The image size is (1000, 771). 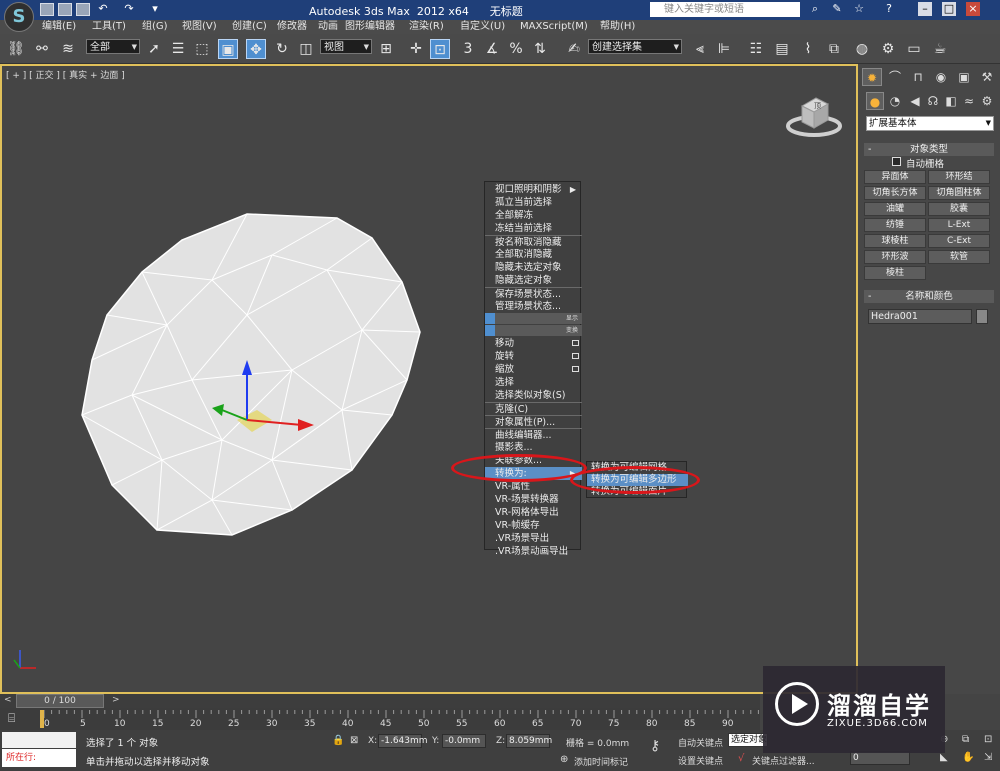 I want to click on select-and-scale-icon: ◫, so click(x=306, y=49).